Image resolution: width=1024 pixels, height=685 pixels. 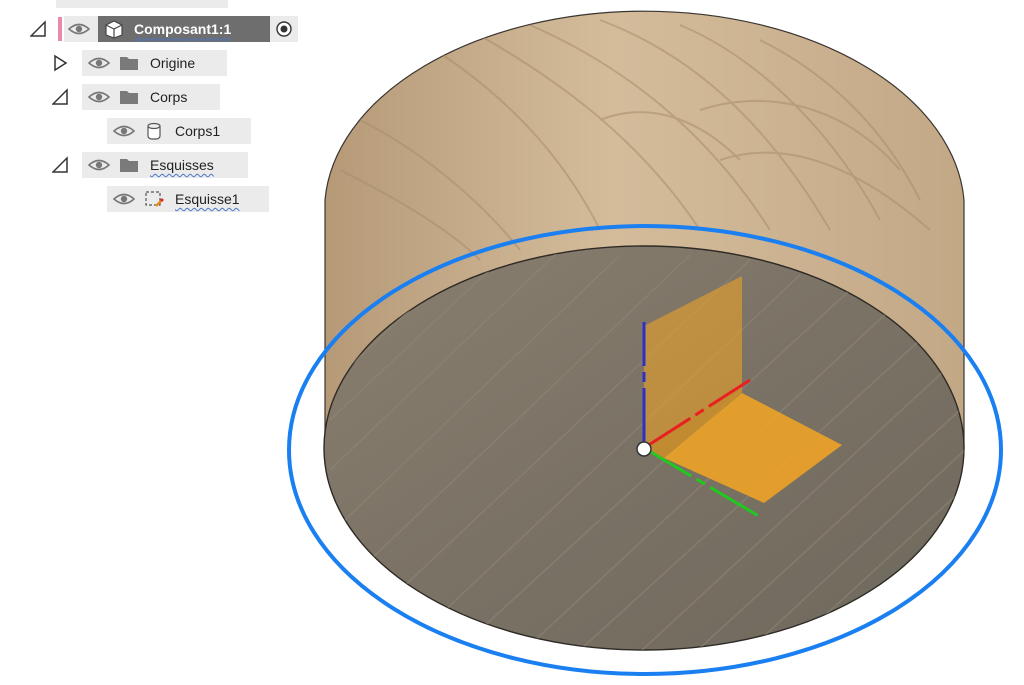 I want to click on tree-row-component: Composant1:1, so click(x=155, y=29).